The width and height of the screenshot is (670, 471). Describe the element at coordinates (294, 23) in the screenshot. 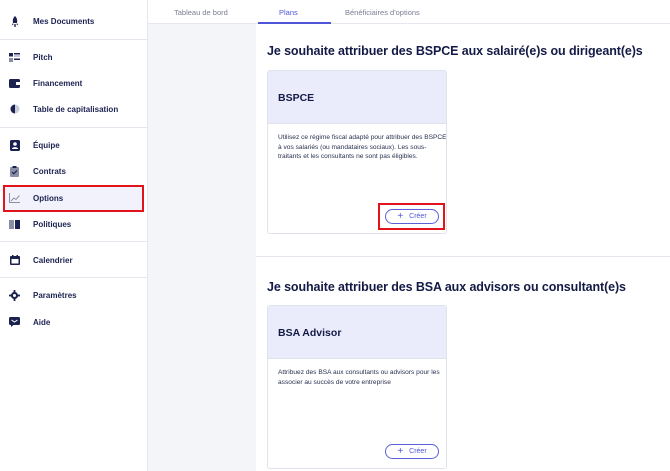

I see `active-tab-indicator` at that location.